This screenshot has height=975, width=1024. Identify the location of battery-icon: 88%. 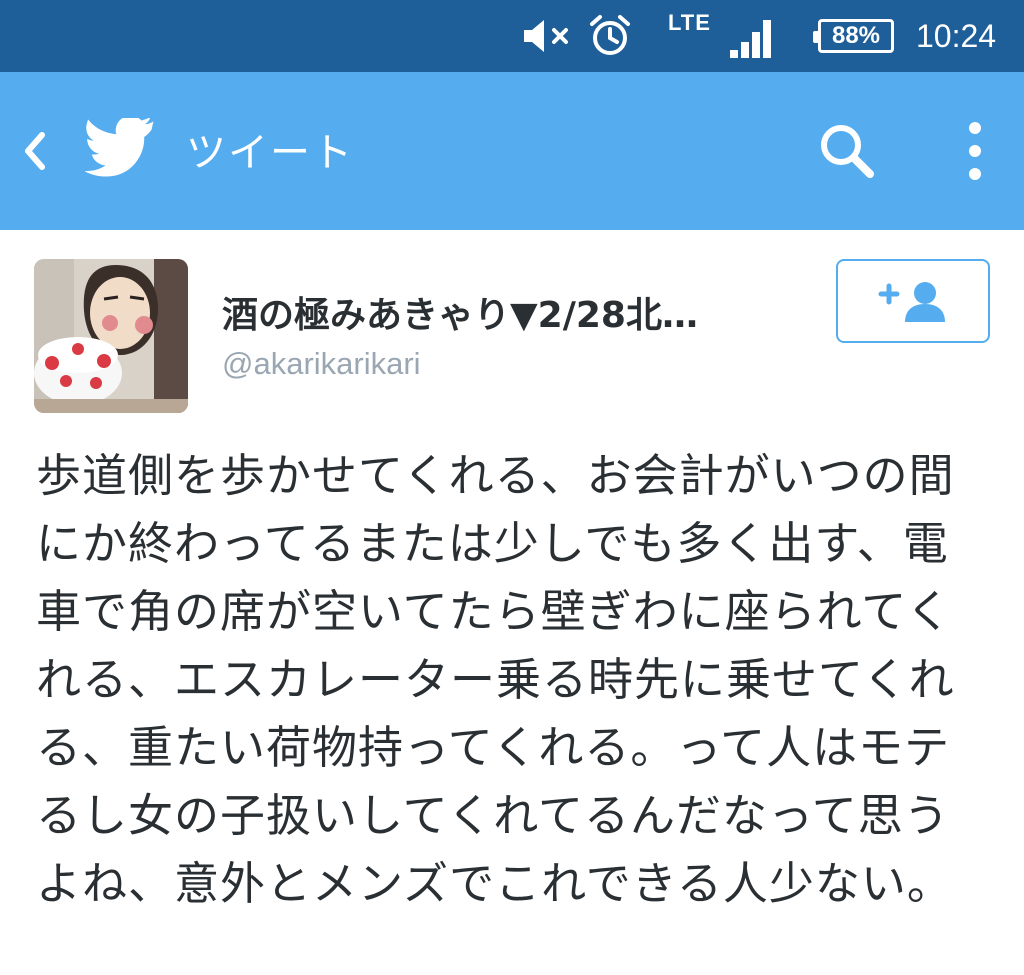
(853, 36).